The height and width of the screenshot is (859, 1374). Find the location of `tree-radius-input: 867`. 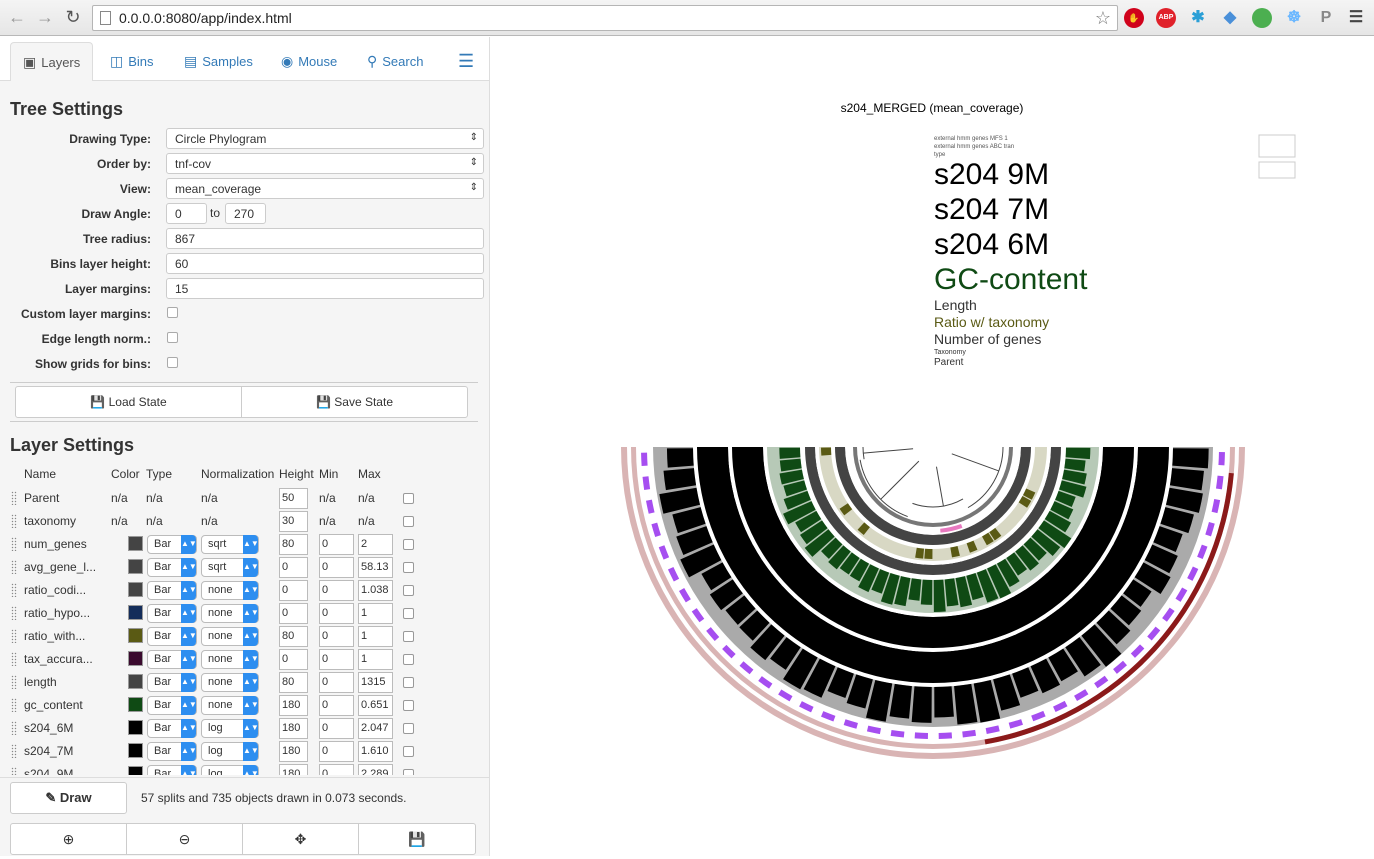

tree-radius-input: 867 is located at coordinates (325, 238).